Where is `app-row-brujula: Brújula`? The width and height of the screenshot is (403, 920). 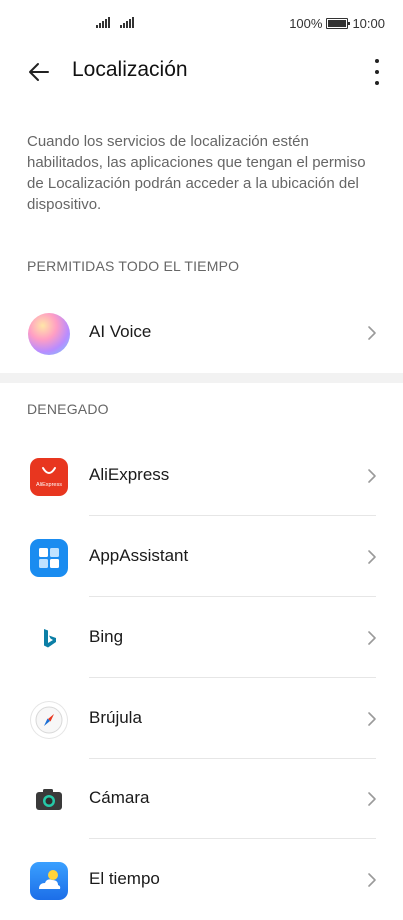
app-row-brujula: Brújula is located at coordinates (201, 719).